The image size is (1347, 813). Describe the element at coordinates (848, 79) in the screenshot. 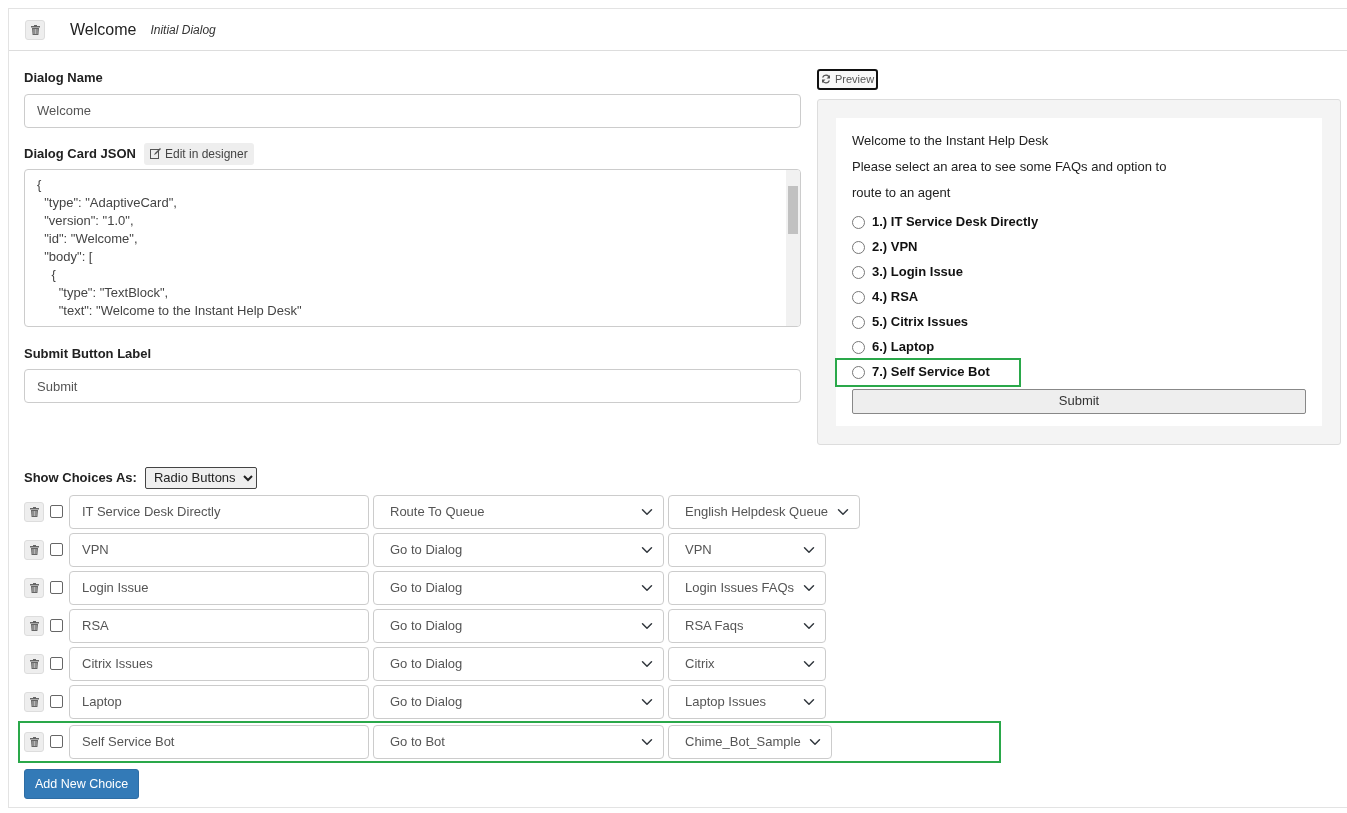

I see `preview-button: Preview` at that location.